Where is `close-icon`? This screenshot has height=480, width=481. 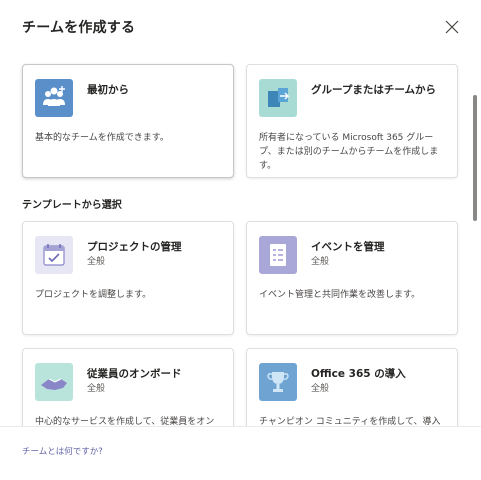
close-icon is located at coordinates (452, 27).